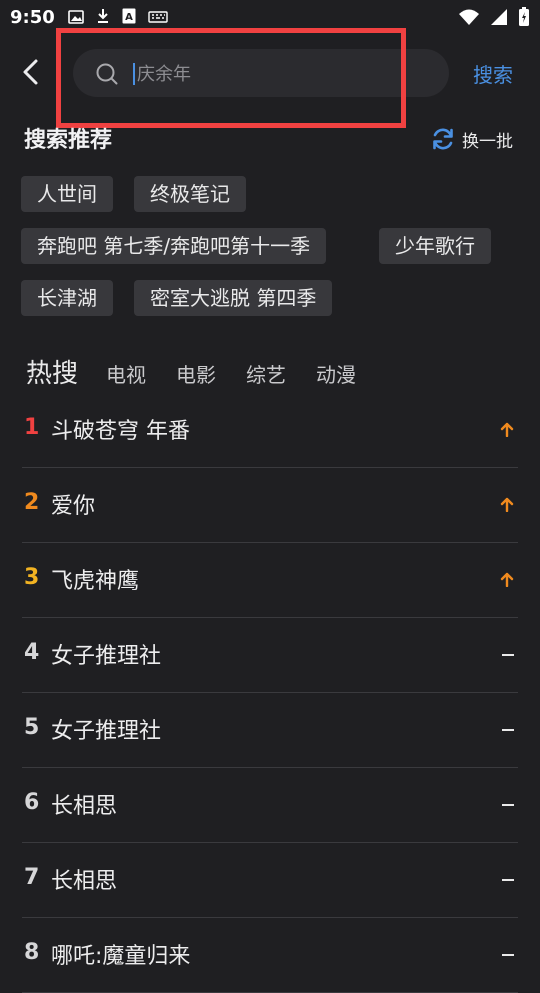 This screenshot has width=540, height=993. I want to click on tab-movie: 电影, so click(196, 373).